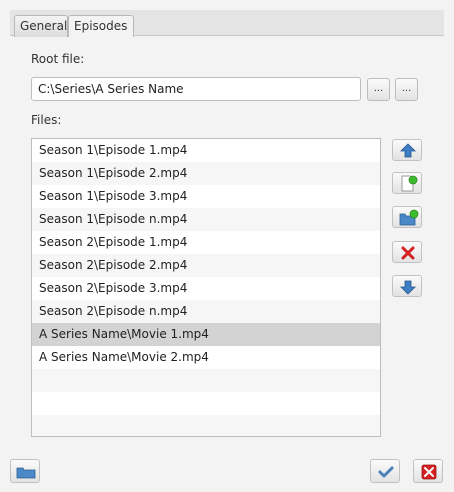 This screenshot has width=454, height=492. I want to click on open-folder-icon, so click(26, 473).